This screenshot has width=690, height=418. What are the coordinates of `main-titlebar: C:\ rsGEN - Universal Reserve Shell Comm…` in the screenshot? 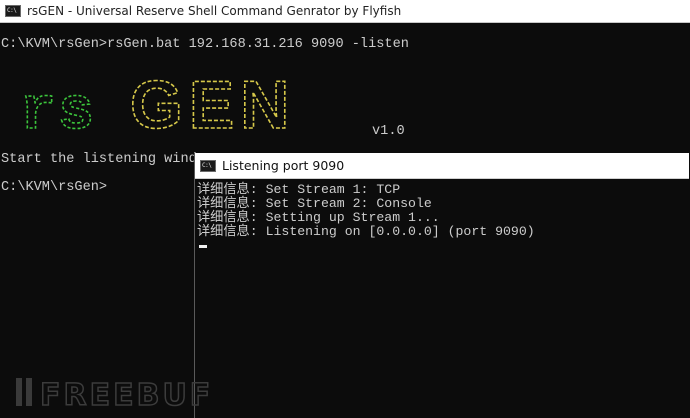 It's located at (345, 11).